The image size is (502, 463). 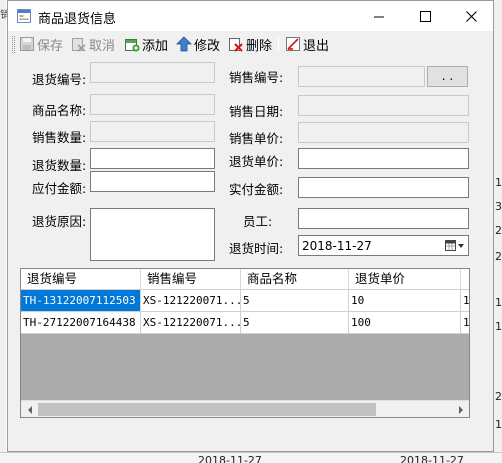 I want to click on background-app-right-edge: 1 3 2 2 1 1 2 1, so click(x=498, y=231).